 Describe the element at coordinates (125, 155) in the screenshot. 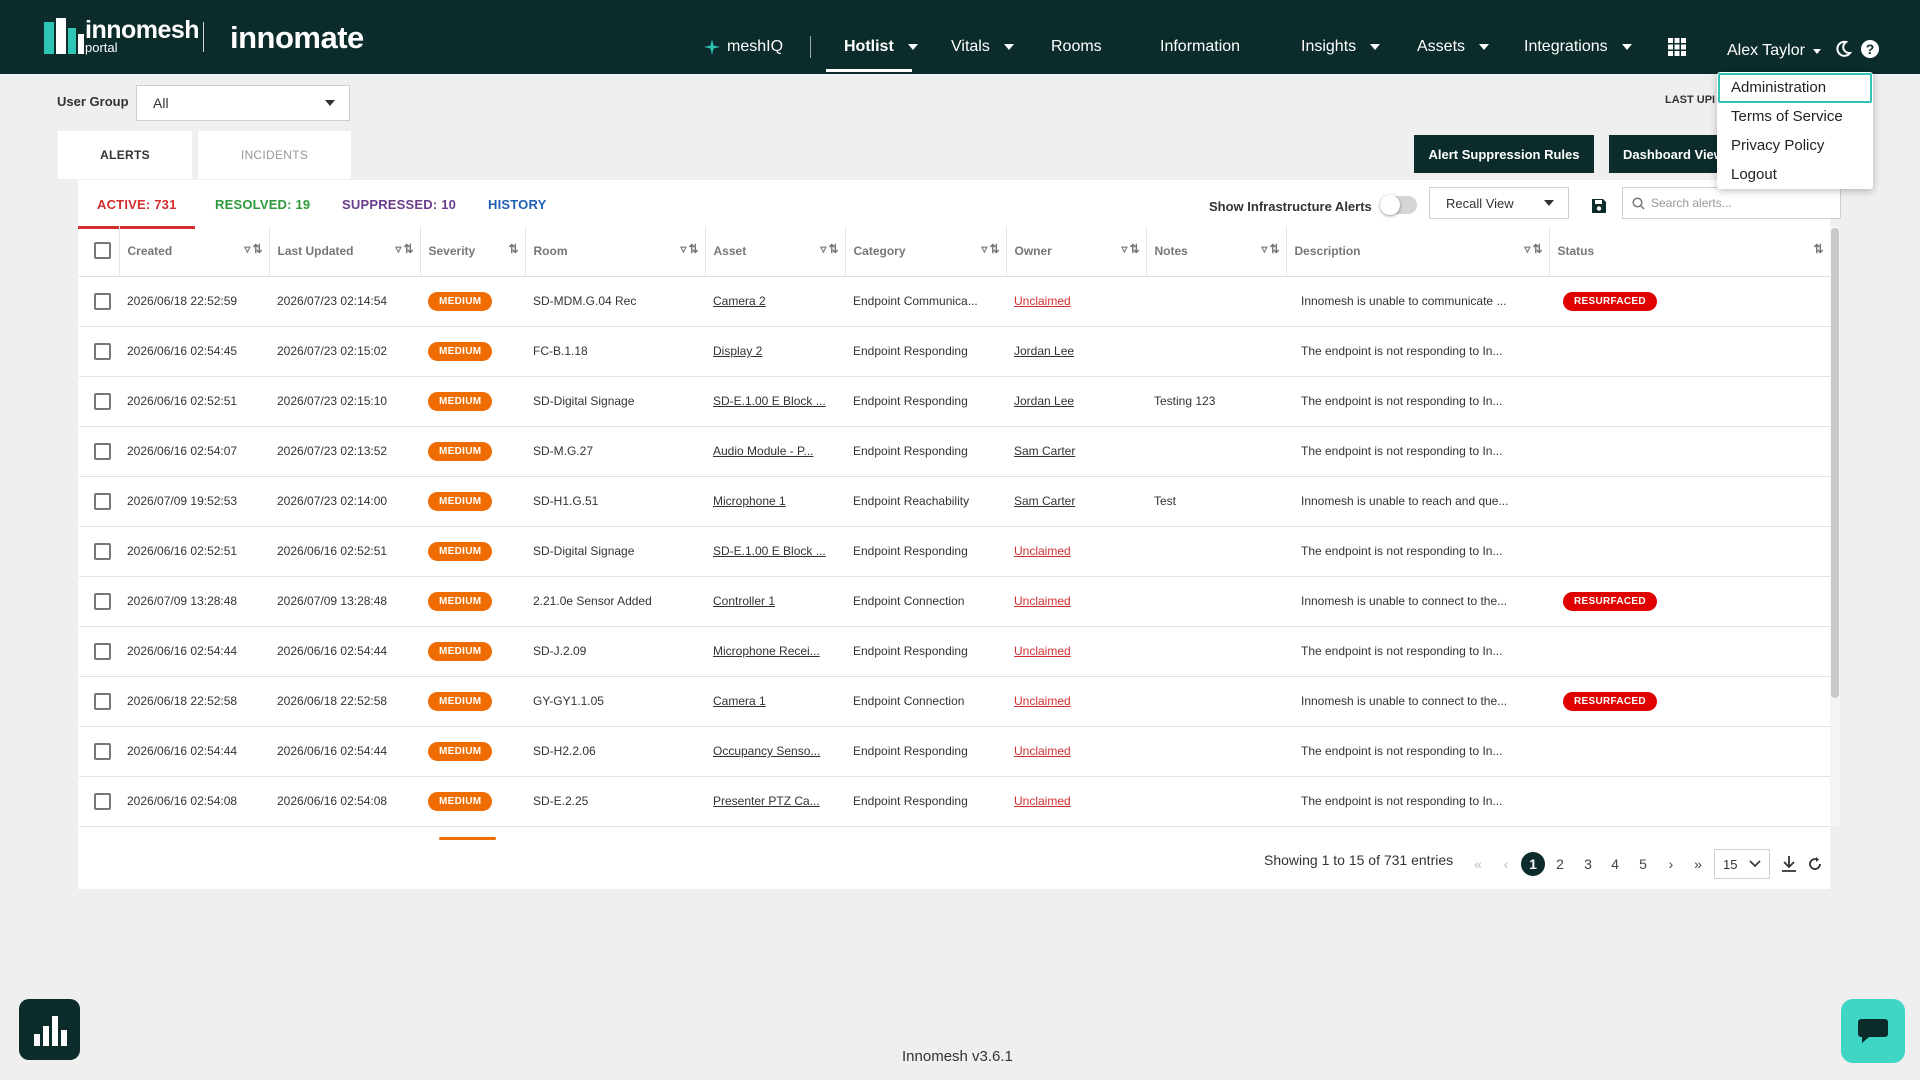

I see `tab-alerts: ALERTS` at that location.